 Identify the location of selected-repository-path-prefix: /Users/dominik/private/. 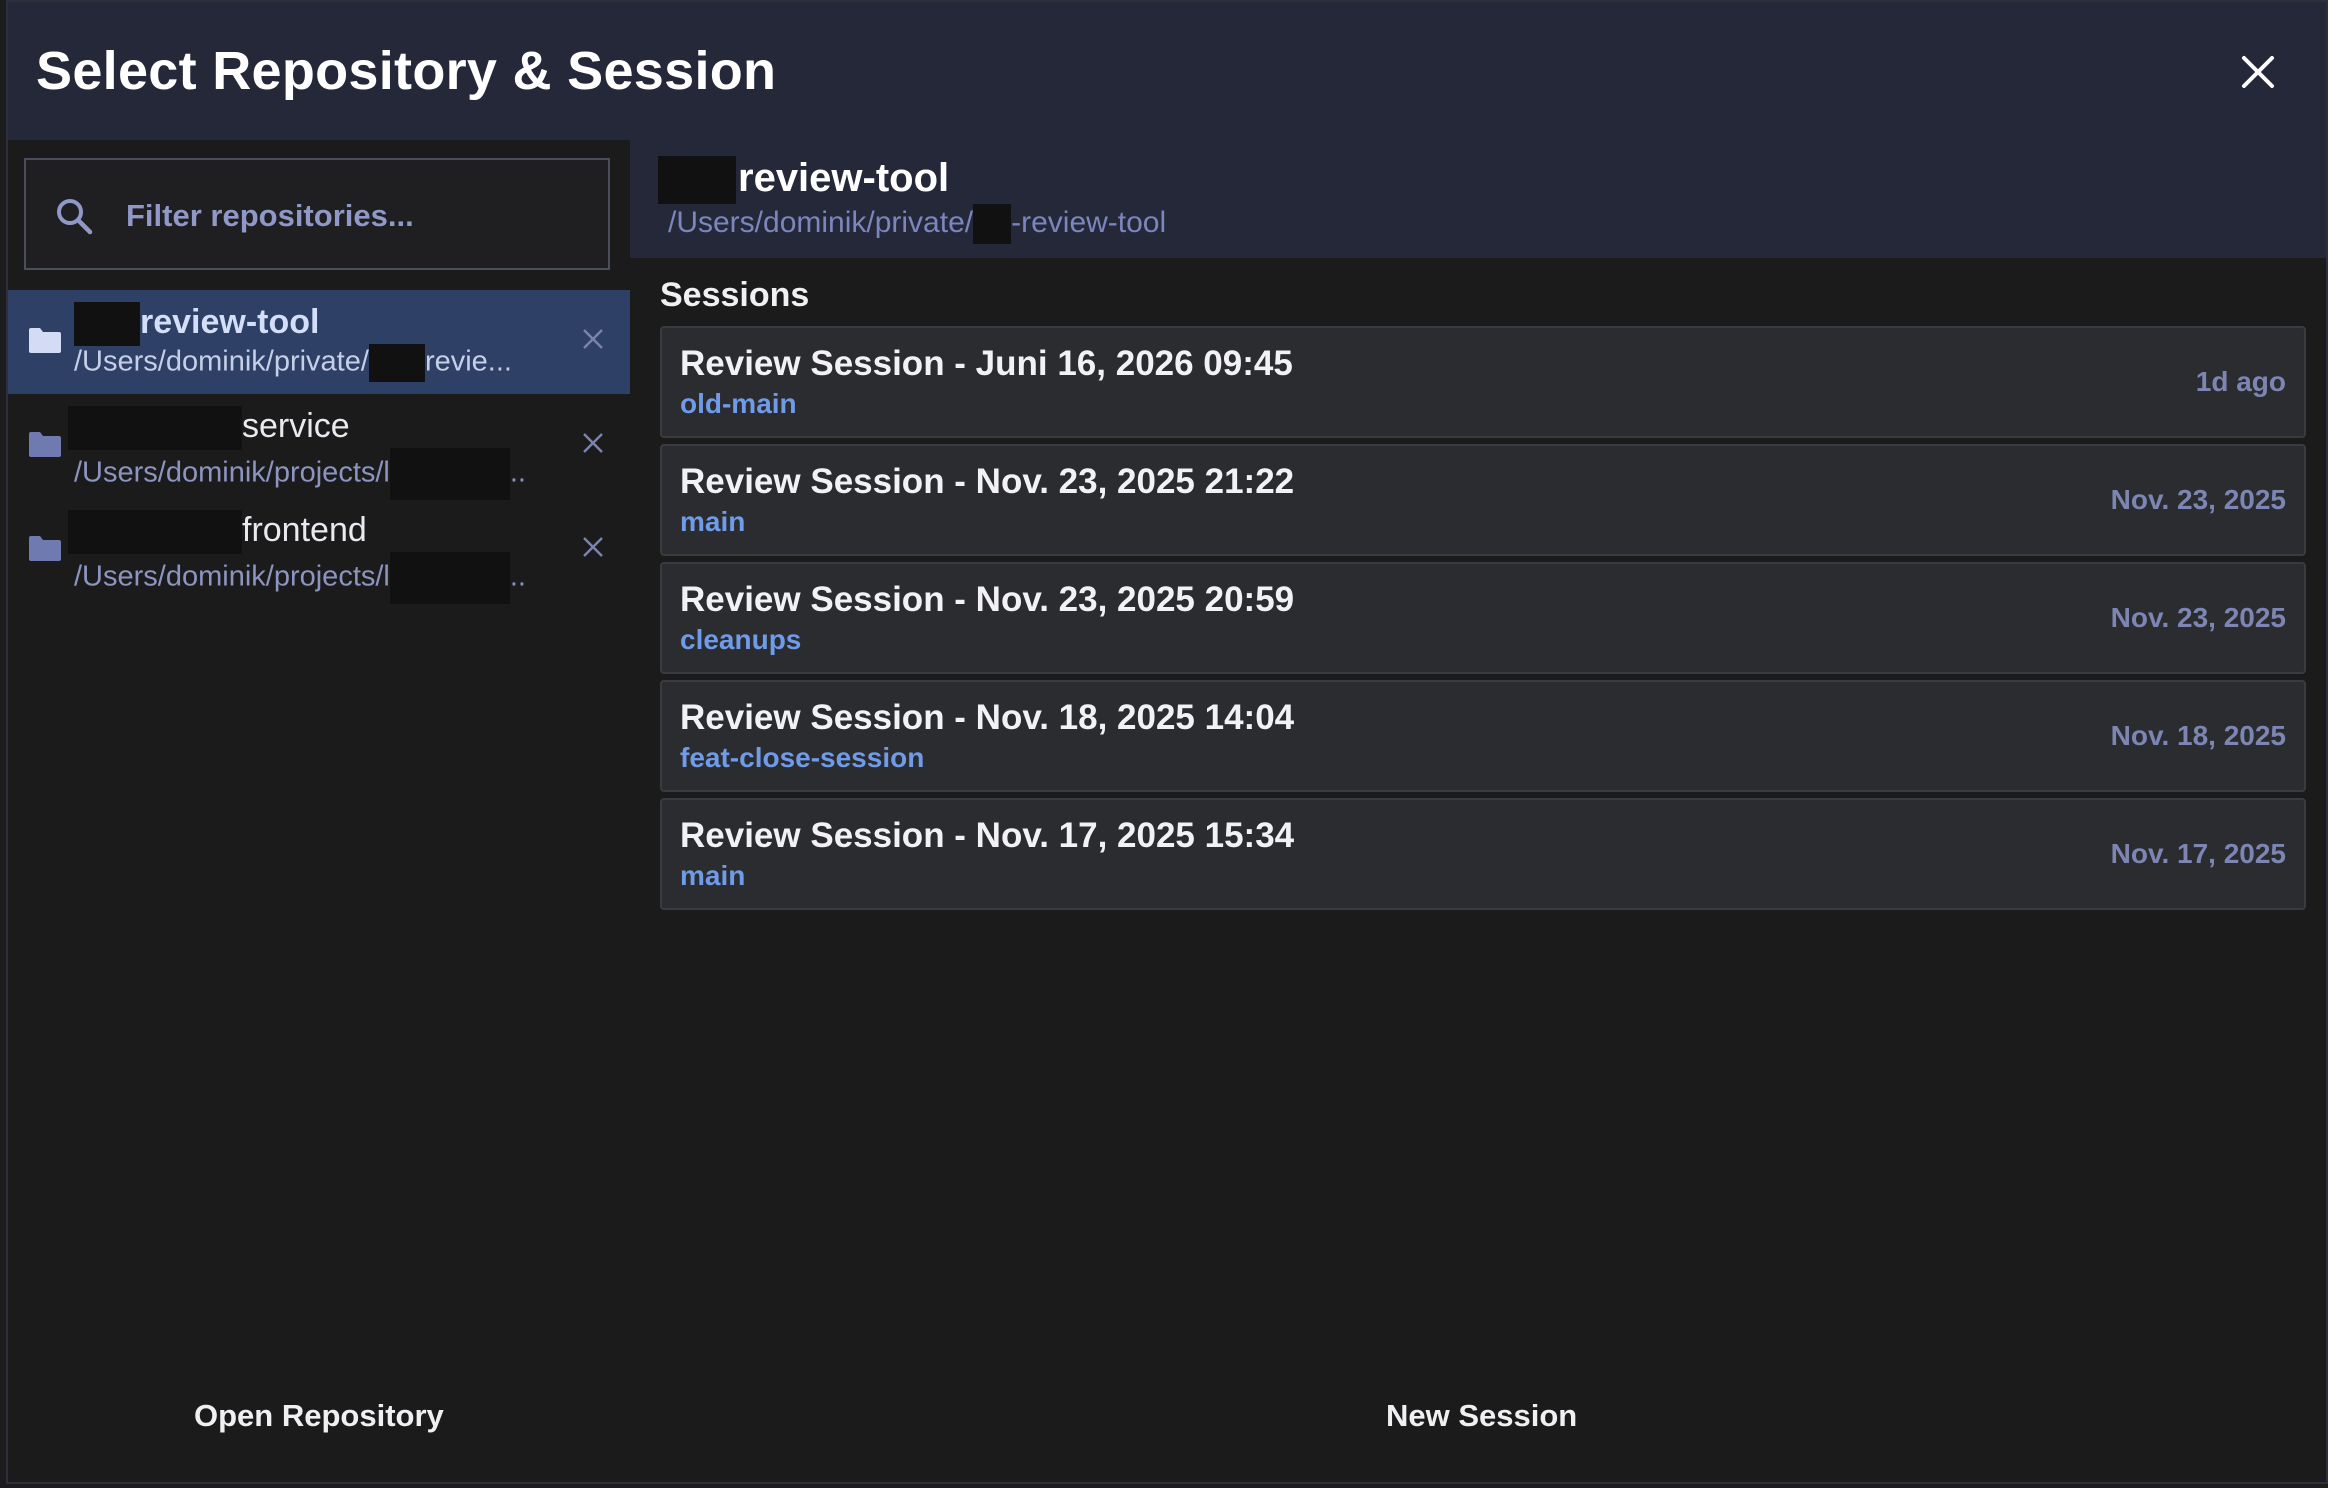
(821, 222).